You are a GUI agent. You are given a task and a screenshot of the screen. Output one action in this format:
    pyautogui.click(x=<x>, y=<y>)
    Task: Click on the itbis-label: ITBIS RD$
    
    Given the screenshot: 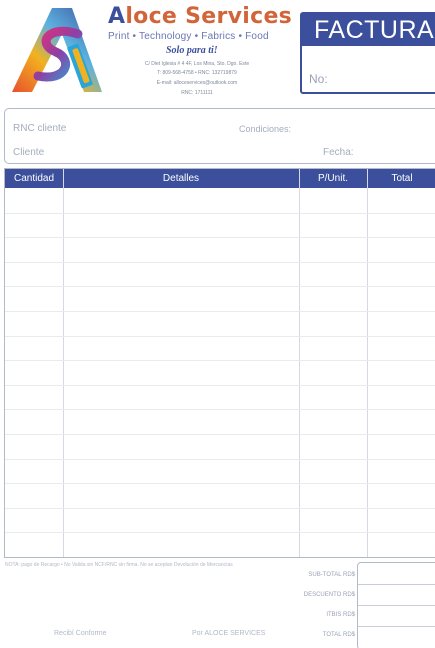 What is the action you would take?
    pyautogui.click(x=340, y=615)
    